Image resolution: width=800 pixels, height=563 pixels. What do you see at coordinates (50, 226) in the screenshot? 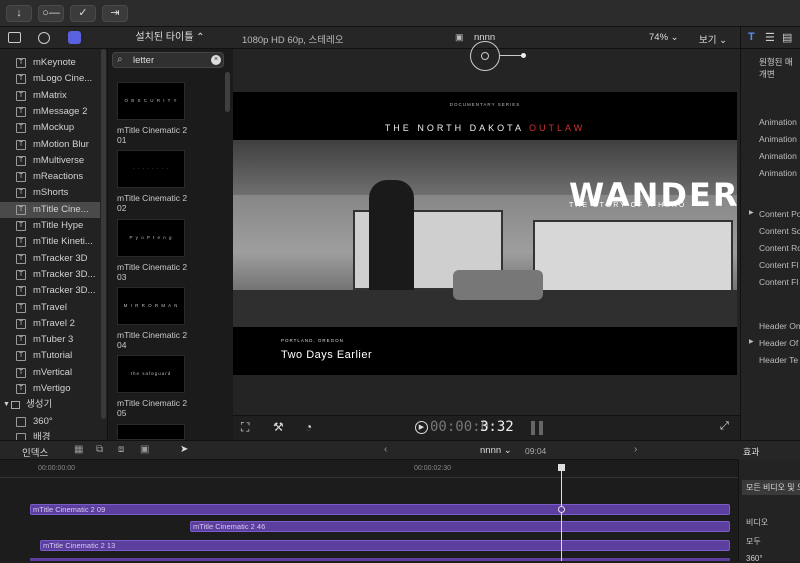
I see `sidebar-item: TmTitle Hype` at bounding box center [50, 226].